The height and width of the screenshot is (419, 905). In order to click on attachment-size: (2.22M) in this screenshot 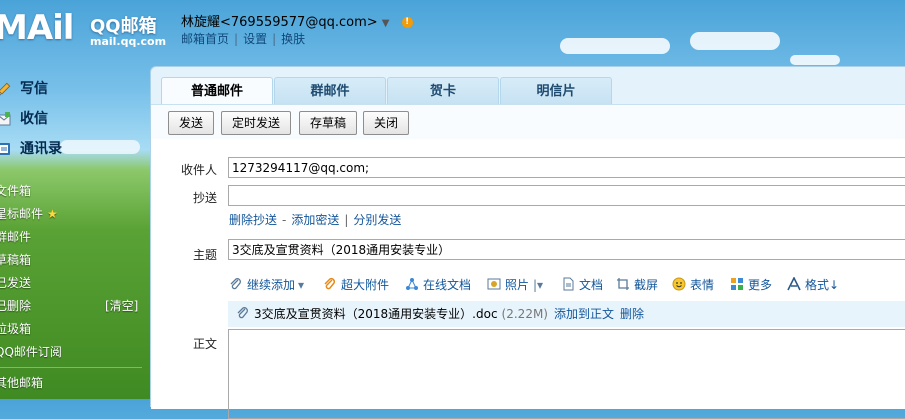, I will do `click(524, 314)`.